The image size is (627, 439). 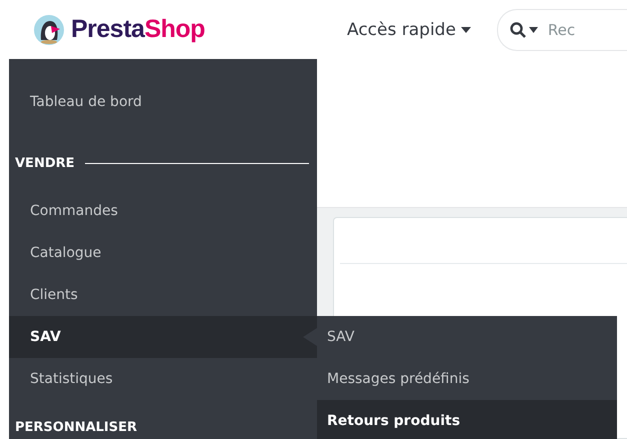 What do you see at coordinates (467, 337) in the screenshot?
I see `submenu-item: SAV` at bounding box center [467, 337].